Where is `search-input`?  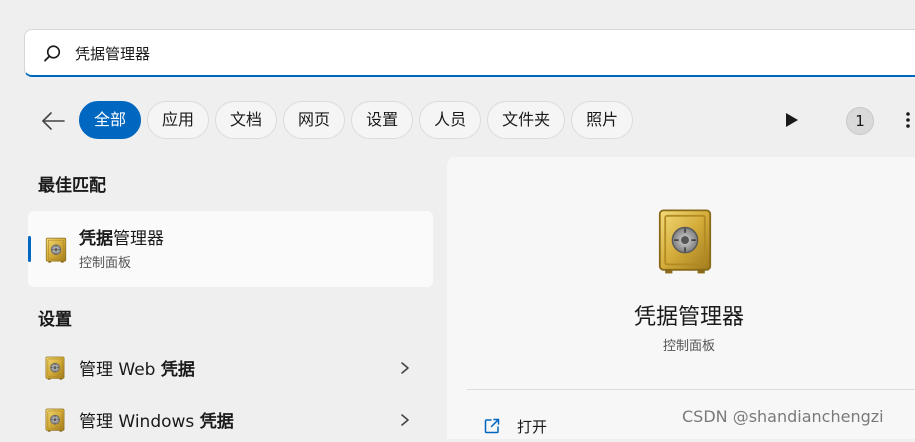 search-input is located at coordinates (425, 53).